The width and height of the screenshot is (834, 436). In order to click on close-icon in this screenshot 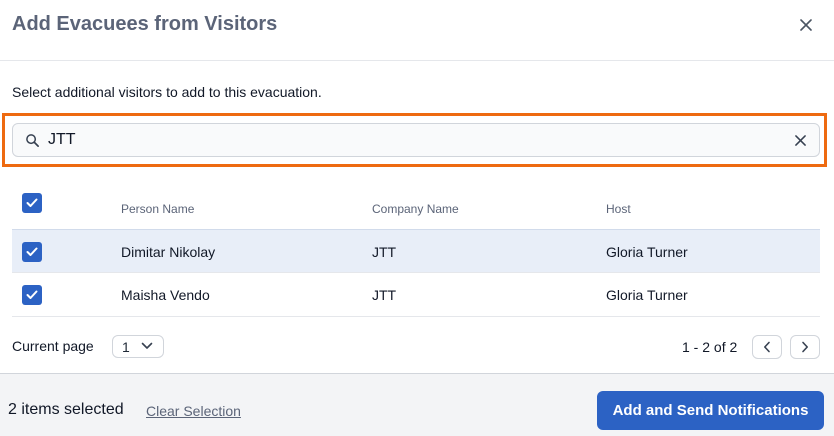, I will do `click(806, 25)`.